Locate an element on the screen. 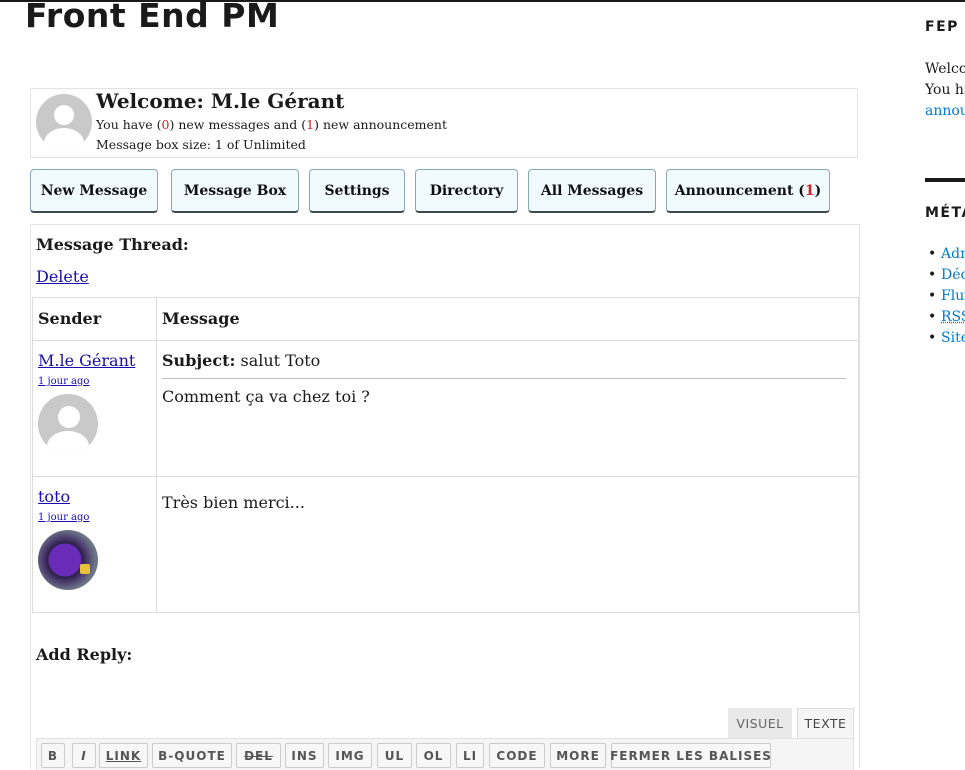  directory-button: Directory is located at coordinates (466, 191).